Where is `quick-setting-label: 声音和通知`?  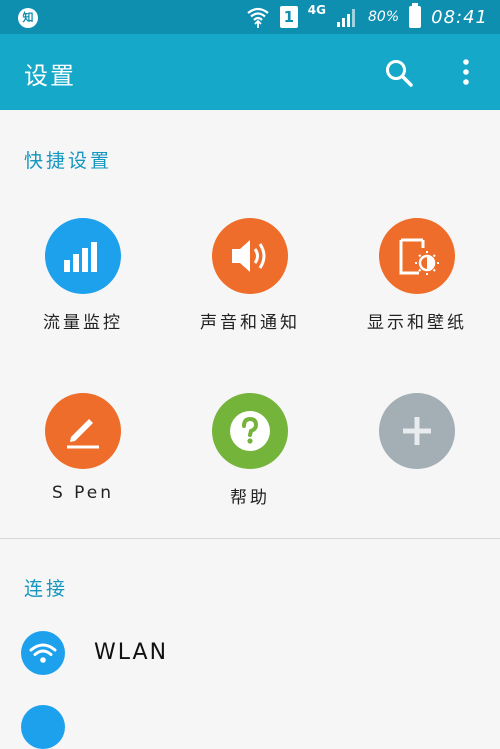
quick-setting-label: 声音和通知 is located at coordinates (250, 323).